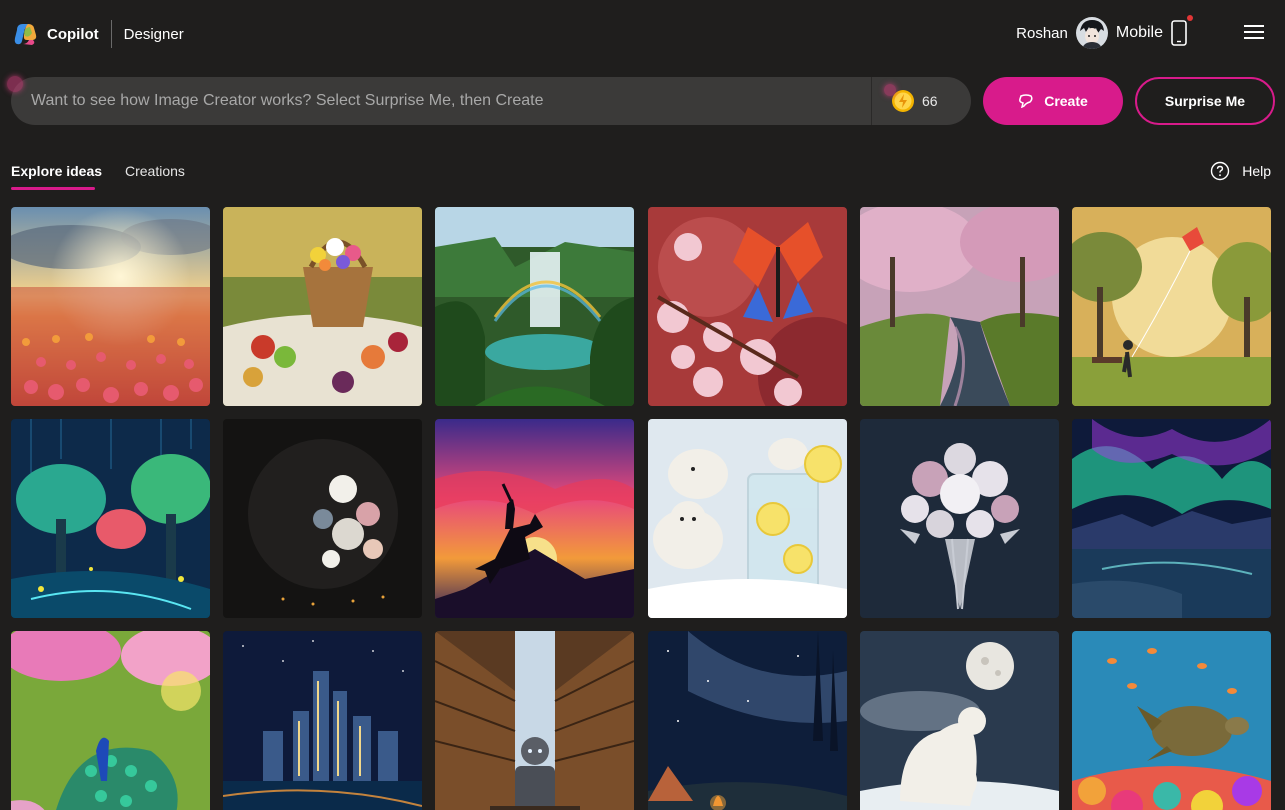 The height and width of the screenshot is (810, 1285). I want to click on brand-divider, so click(111, 34).